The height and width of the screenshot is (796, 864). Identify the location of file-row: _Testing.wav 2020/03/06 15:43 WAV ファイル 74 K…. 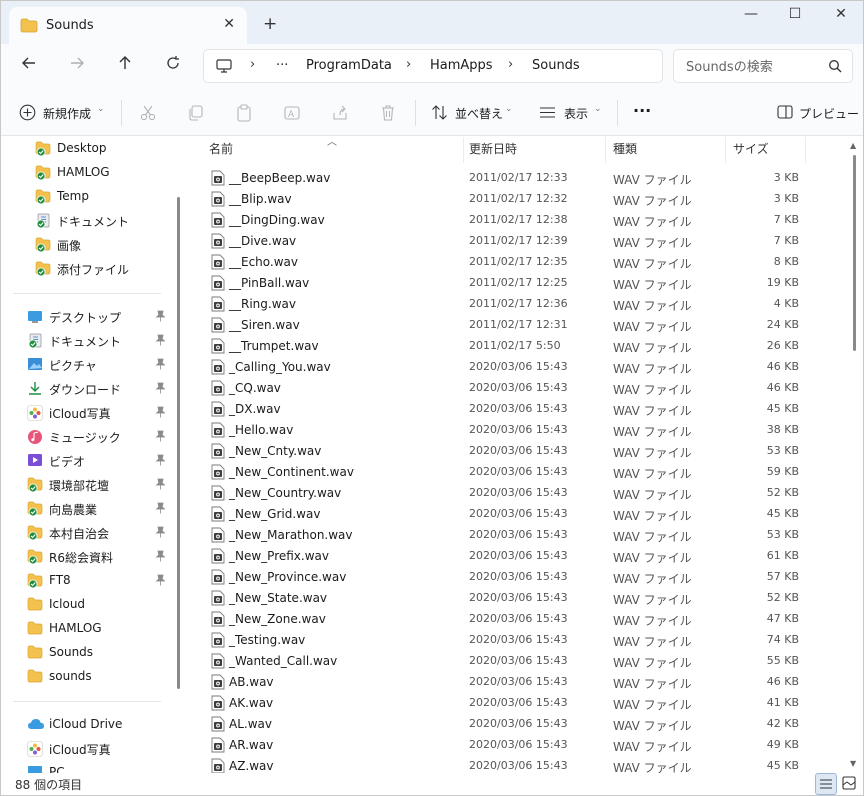
(507, 640).